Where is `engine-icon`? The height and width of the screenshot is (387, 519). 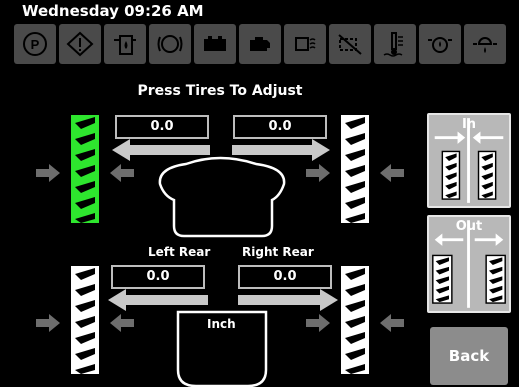
engine-icon is located at coordinates (260, 44).